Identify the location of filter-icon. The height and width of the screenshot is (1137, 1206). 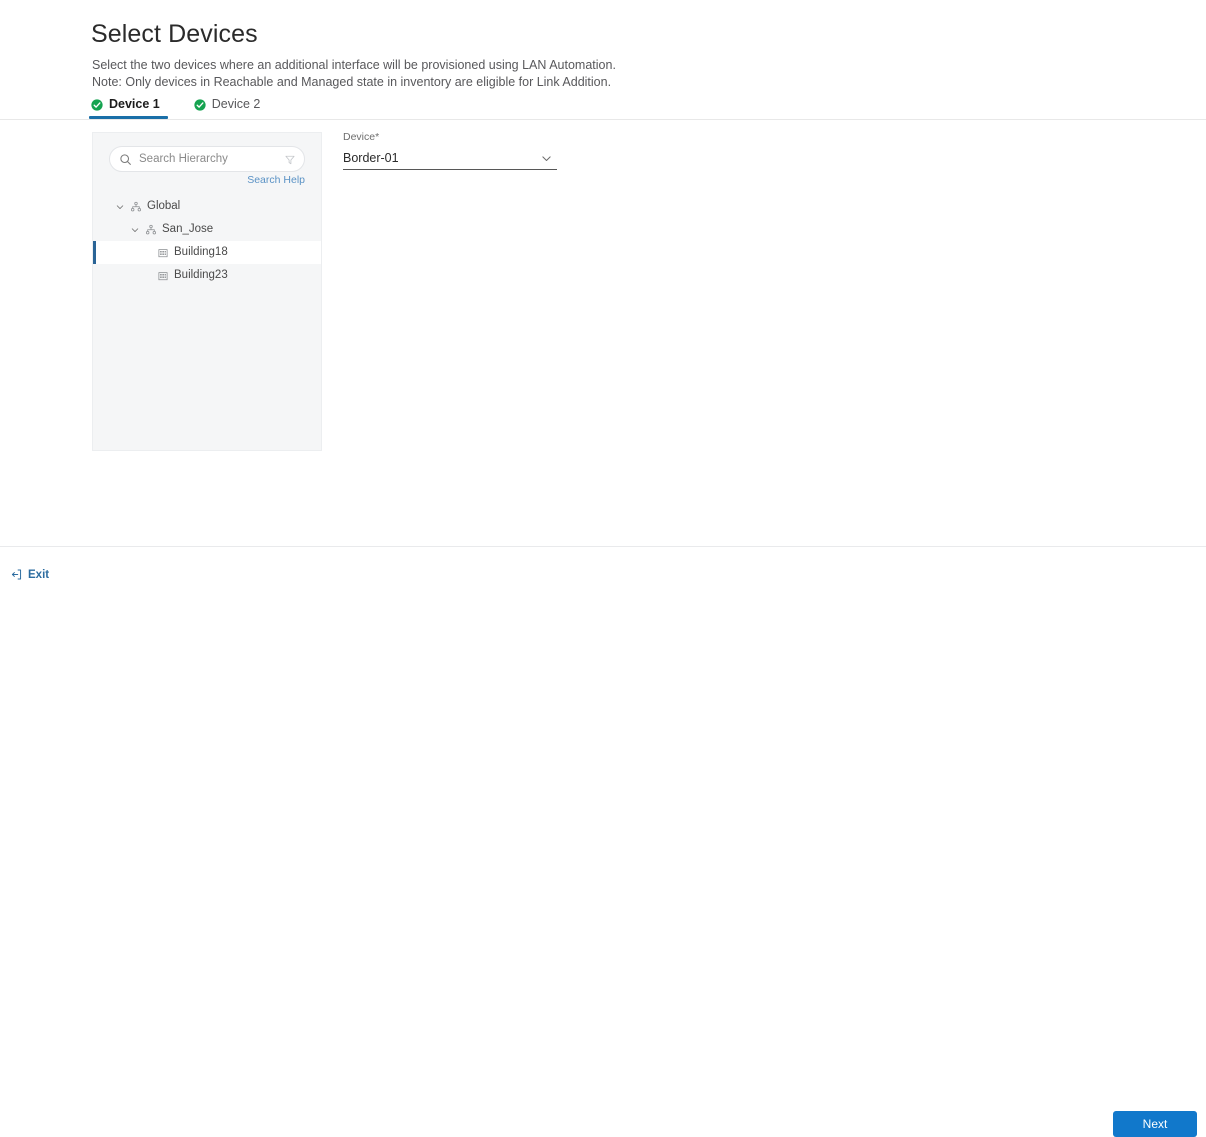
(290, 159).